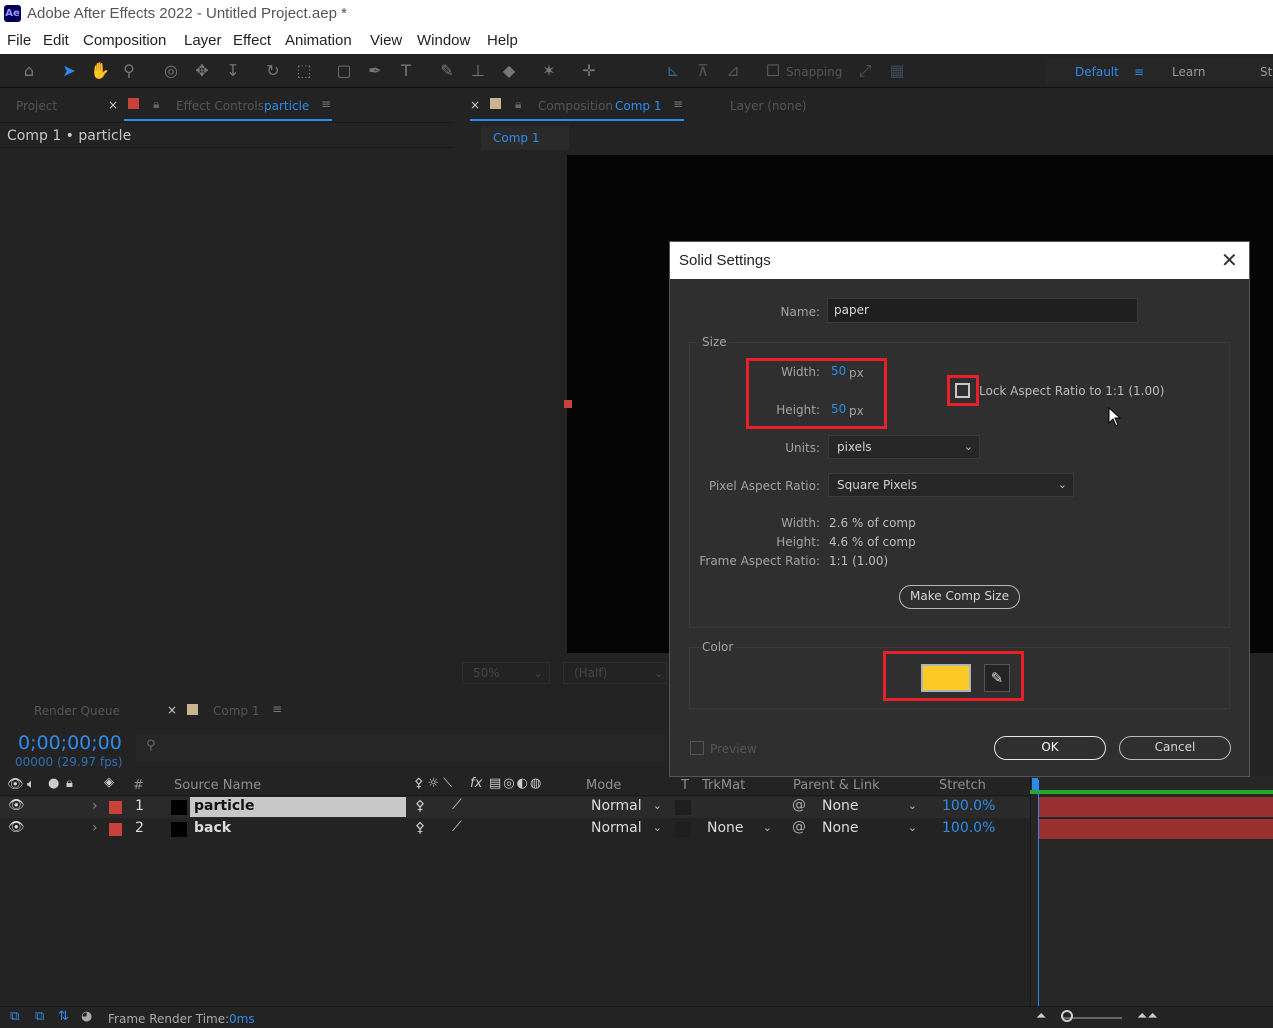 The image size is (1273, 1028). What do you see at coordinates (220, 106) in the screenshot?
I see `tab-effect-controls: Effect Controls` at bounding box center [220, 106].